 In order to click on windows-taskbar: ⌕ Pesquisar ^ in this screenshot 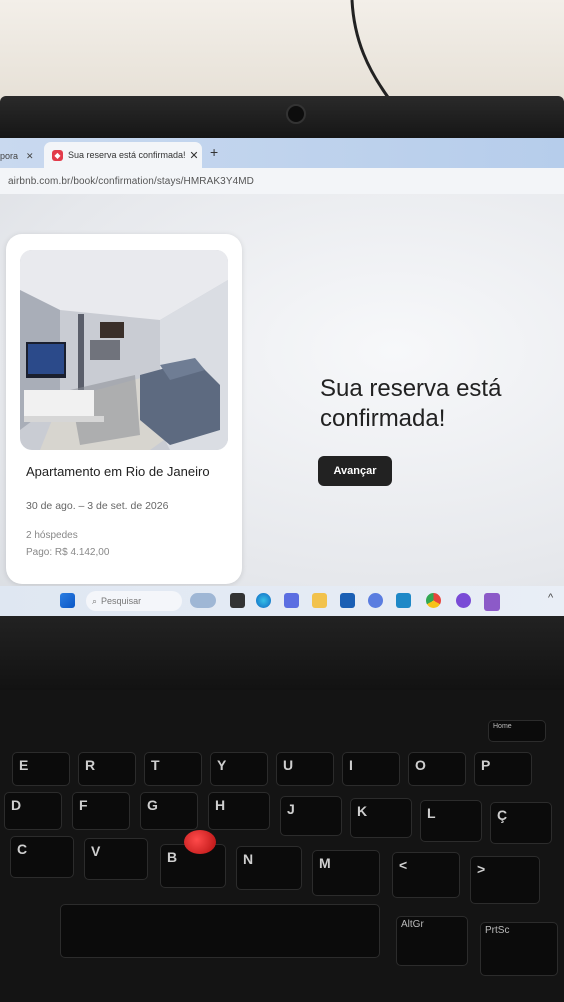, I will do `click(282, 601)`.